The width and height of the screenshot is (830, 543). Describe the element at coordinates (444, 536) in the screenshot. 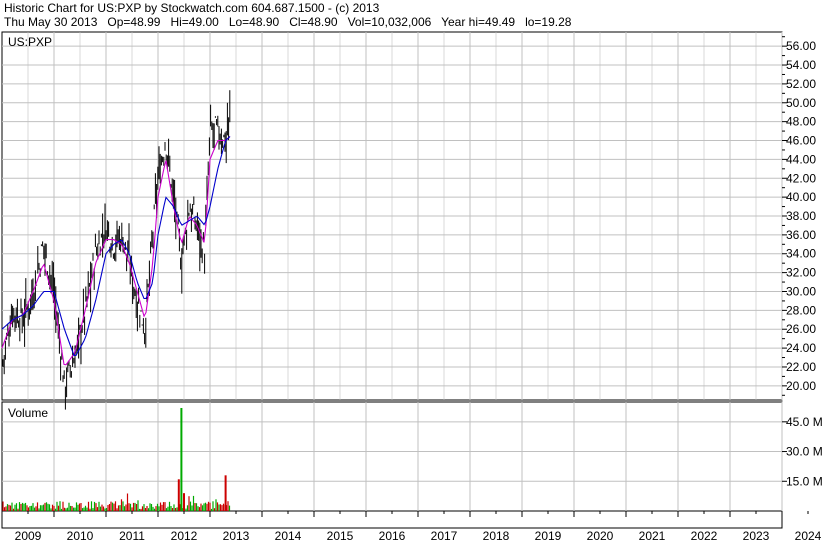

I see `x-tick-label: 2017` at that location.